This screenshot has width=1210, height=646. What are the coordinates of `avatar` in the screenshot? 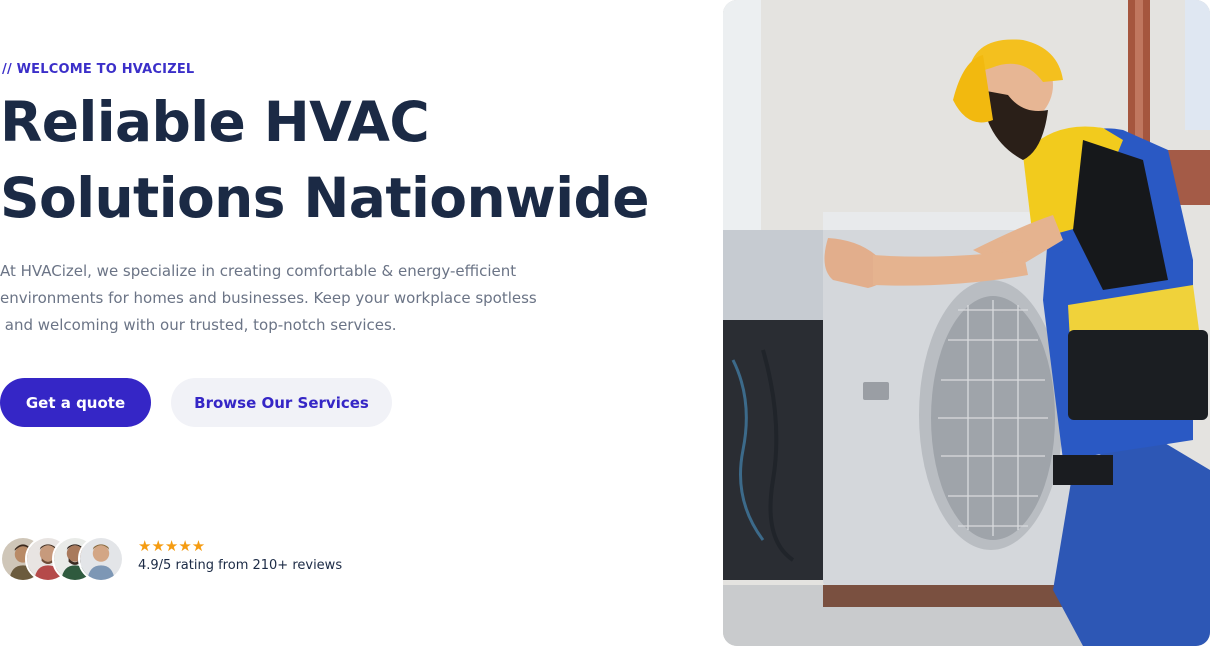 It's located at (101, 559).